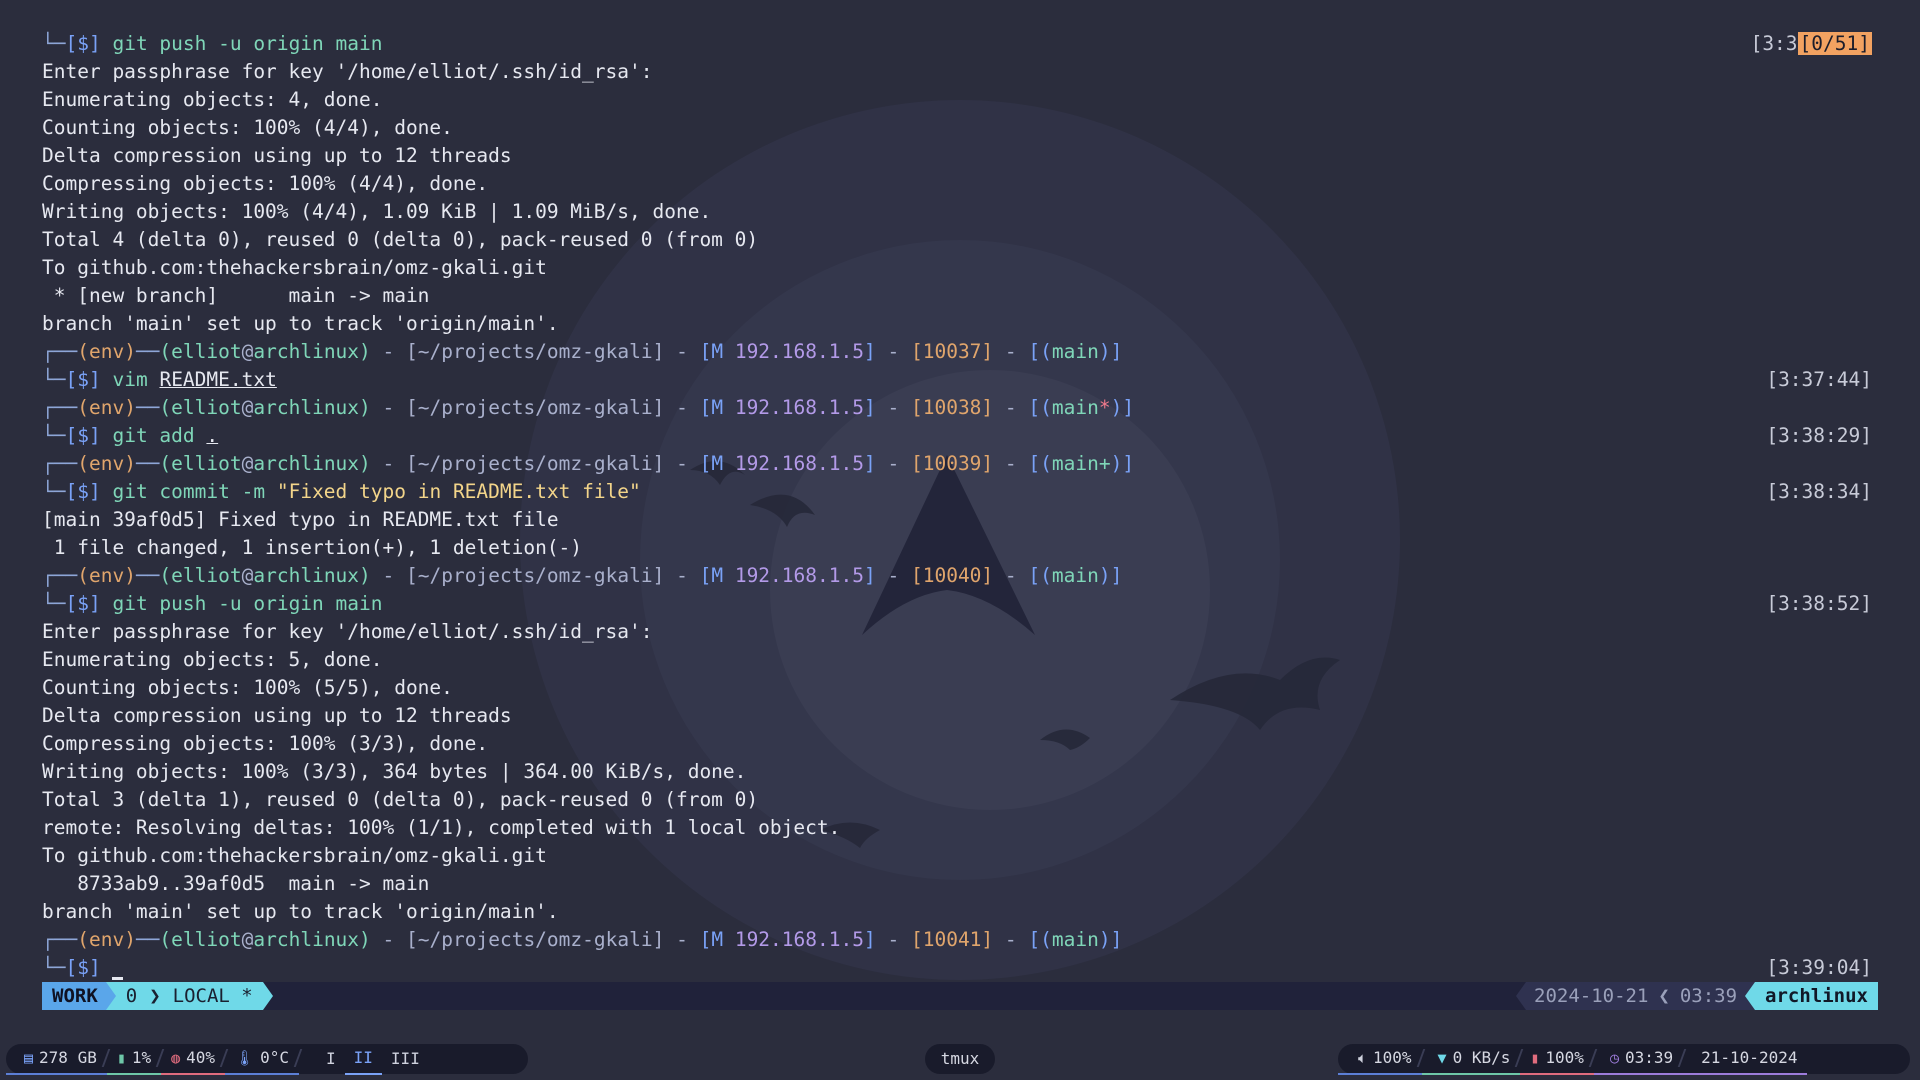 The image size is (1920, 1080). Describe the element at coordinates (1640, 1059) in the screenshot. I see `clock-module: ◷ 03:39` at that location.